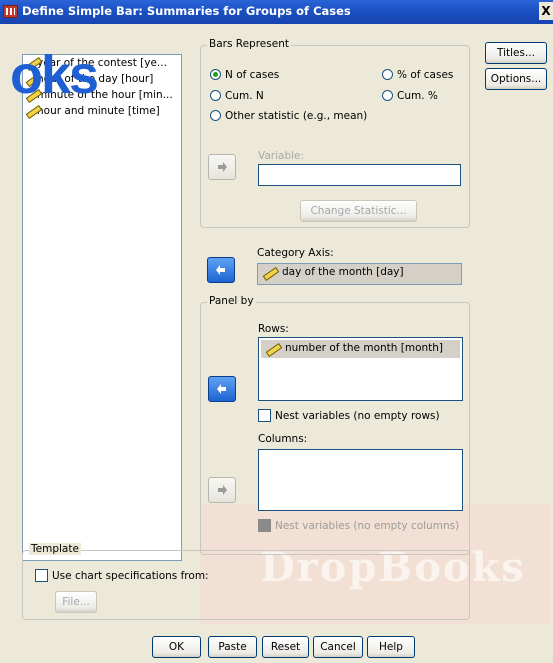  I want to click on radio-other-statistic: Other statistic (e.g., mean), so click(288, 116).